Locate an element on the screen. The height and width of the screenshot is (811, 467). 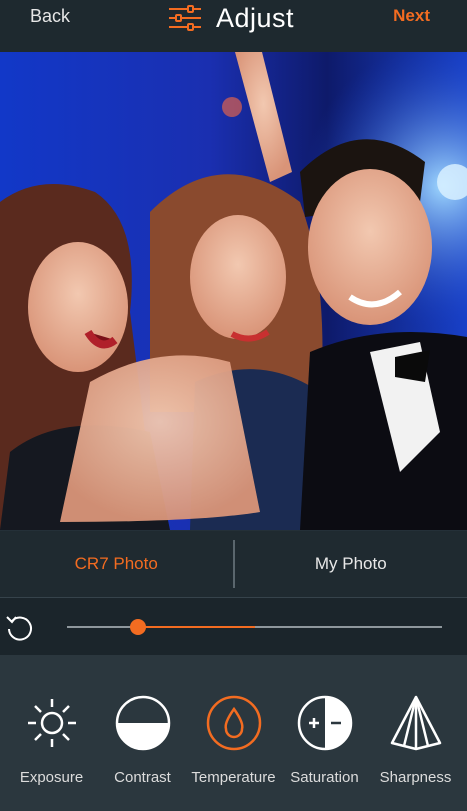
tab-cr7-photo: CR7 Photo is located at coordinates (116, 564).